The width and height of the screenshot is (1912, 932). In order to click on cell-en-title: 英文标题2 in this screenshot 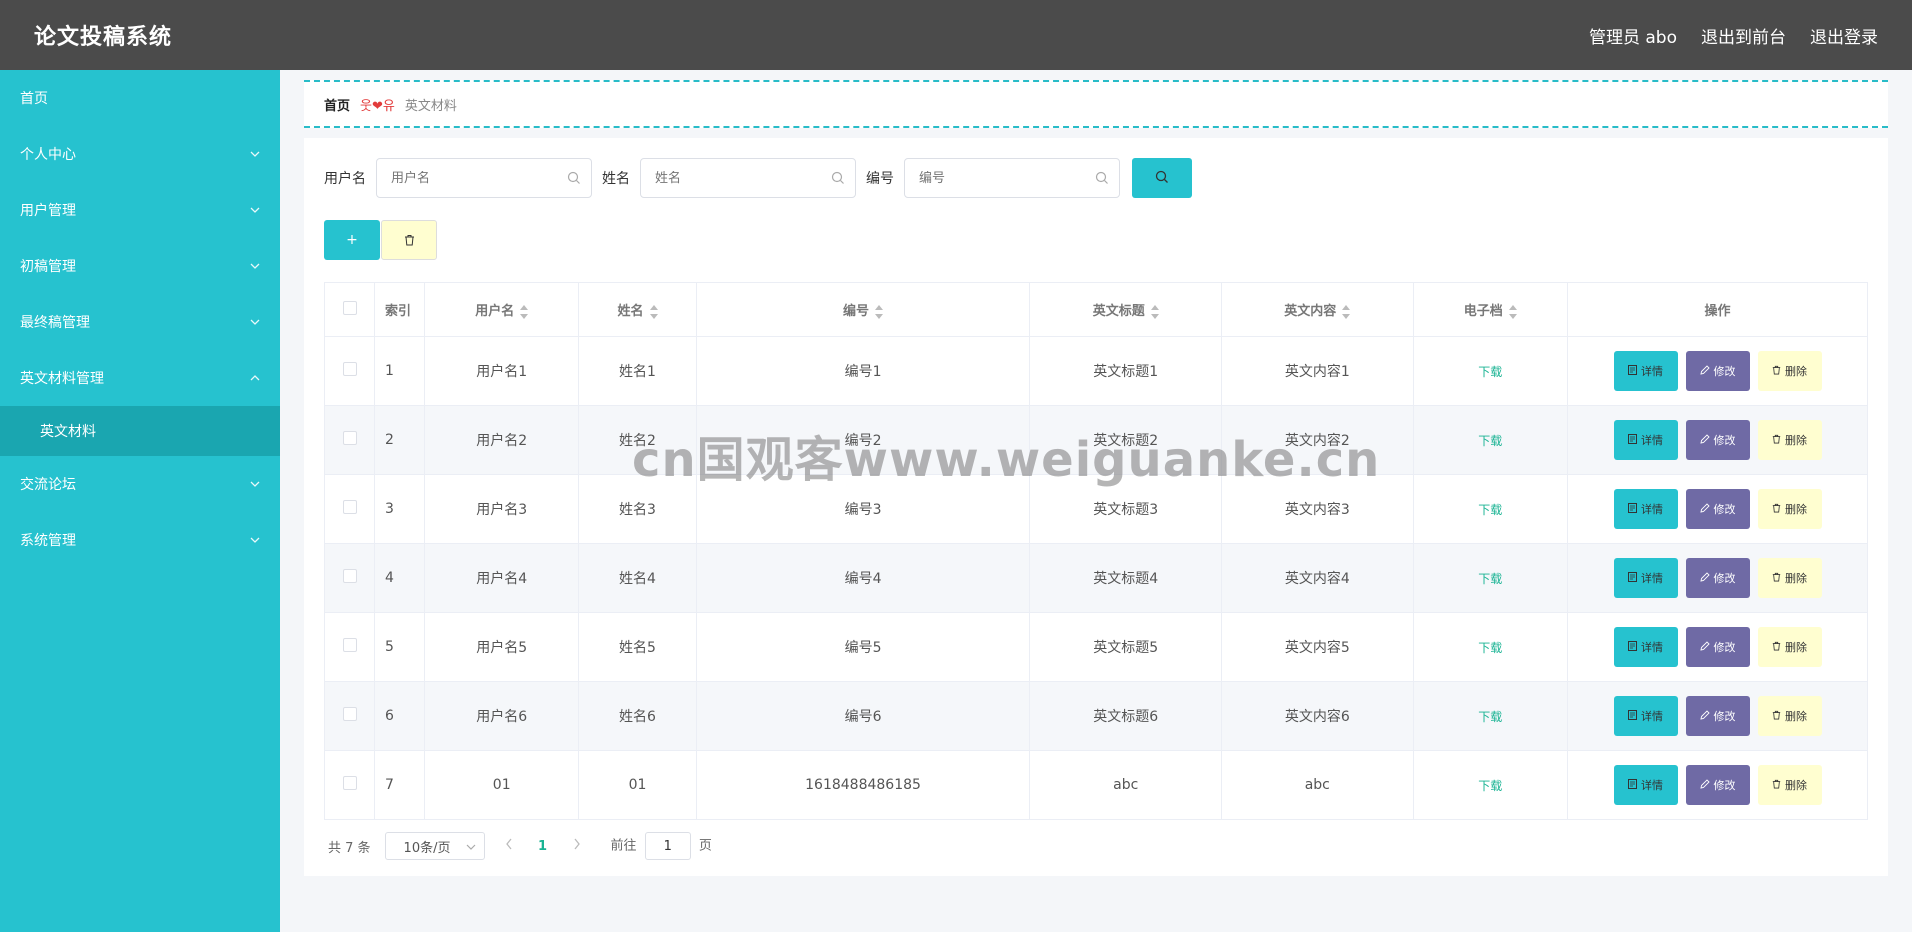, I will do `click(1126, 440)`.